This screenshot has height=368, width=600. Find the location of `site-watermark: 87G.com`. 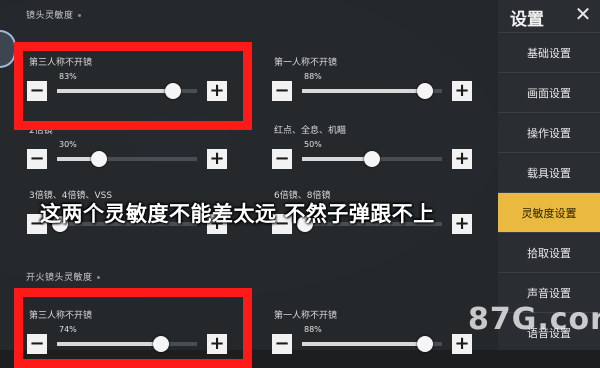

site-watermark: 87G.com is located at coordinates (534, 319).